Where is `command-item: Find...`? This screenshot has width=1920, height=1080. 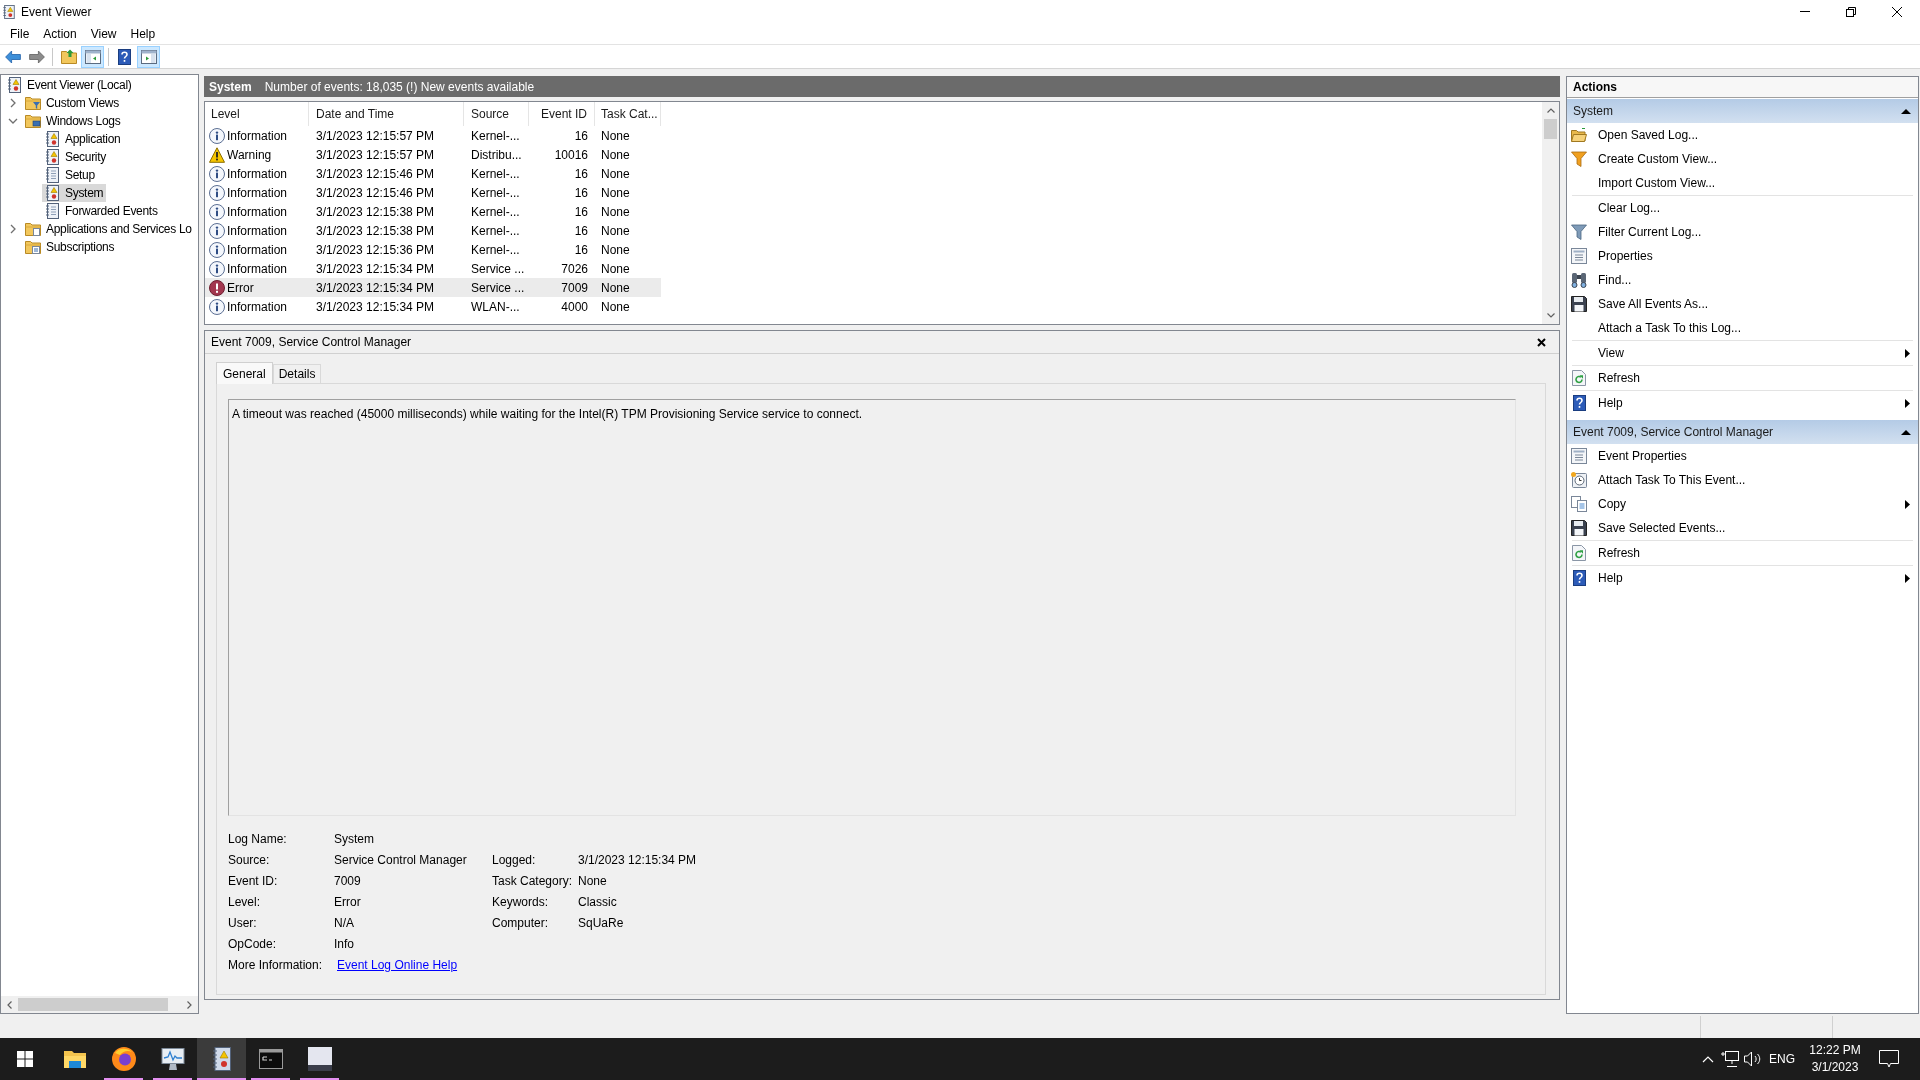 command-item: Find... is located at coordinates (1742, 280).